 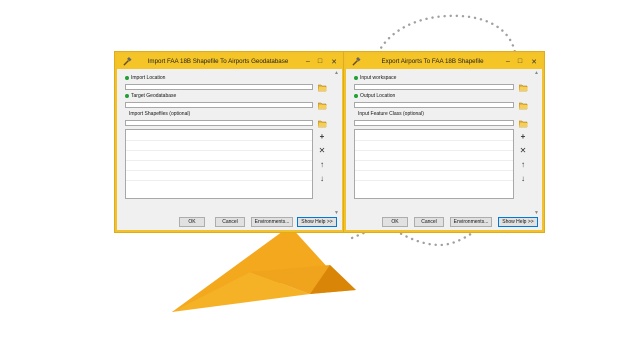 I want to click on field-label-input-workspace: Input workspace, so click(x=375, y=78).